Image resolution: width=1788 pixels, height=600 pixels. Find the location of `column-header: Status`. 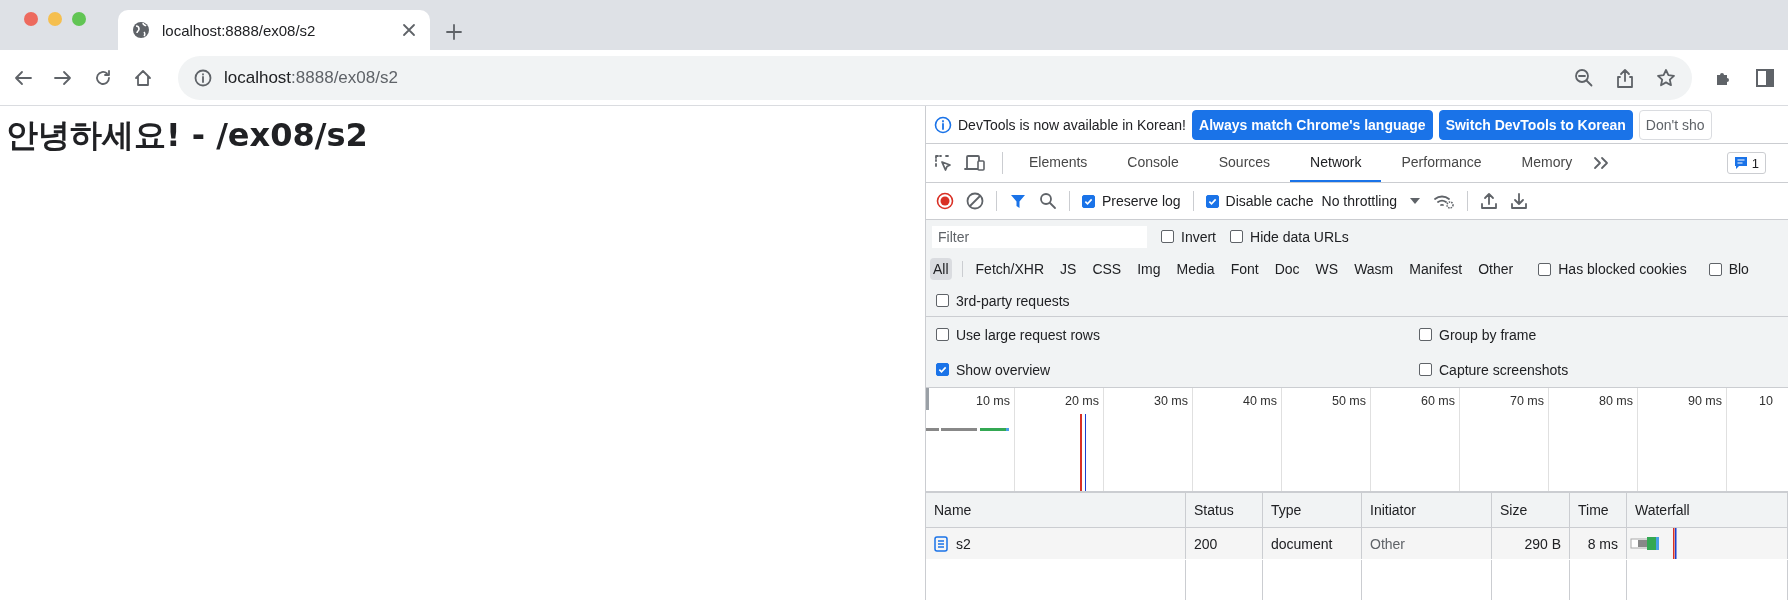

column-header: Status is located at coordinates (1224, 510).